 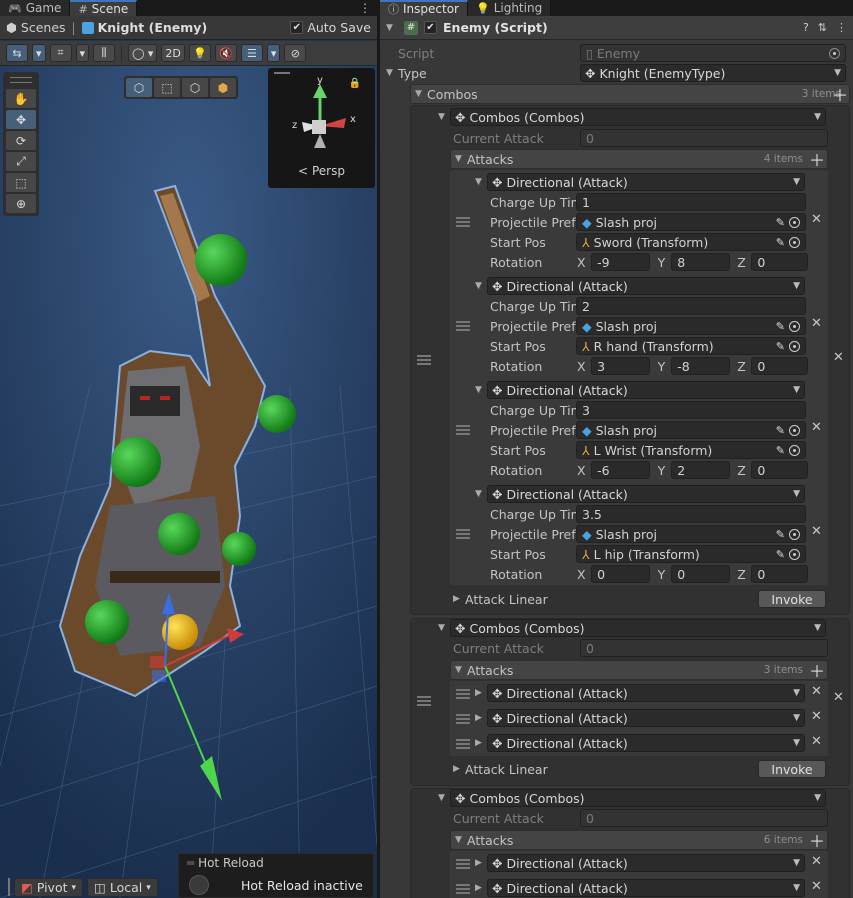 What do you see at coordinates (639, 670) in the screenshot?
I see `attacks-list-header: ▼ Attacks 3 items` at bounding box center [639, 670].